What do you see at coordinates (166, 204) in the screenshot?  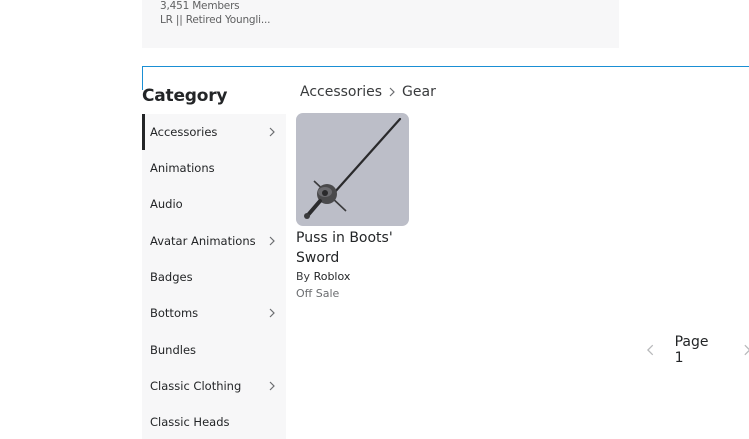 I see `category-item-label: Audio` at bounding box center [166, 204].